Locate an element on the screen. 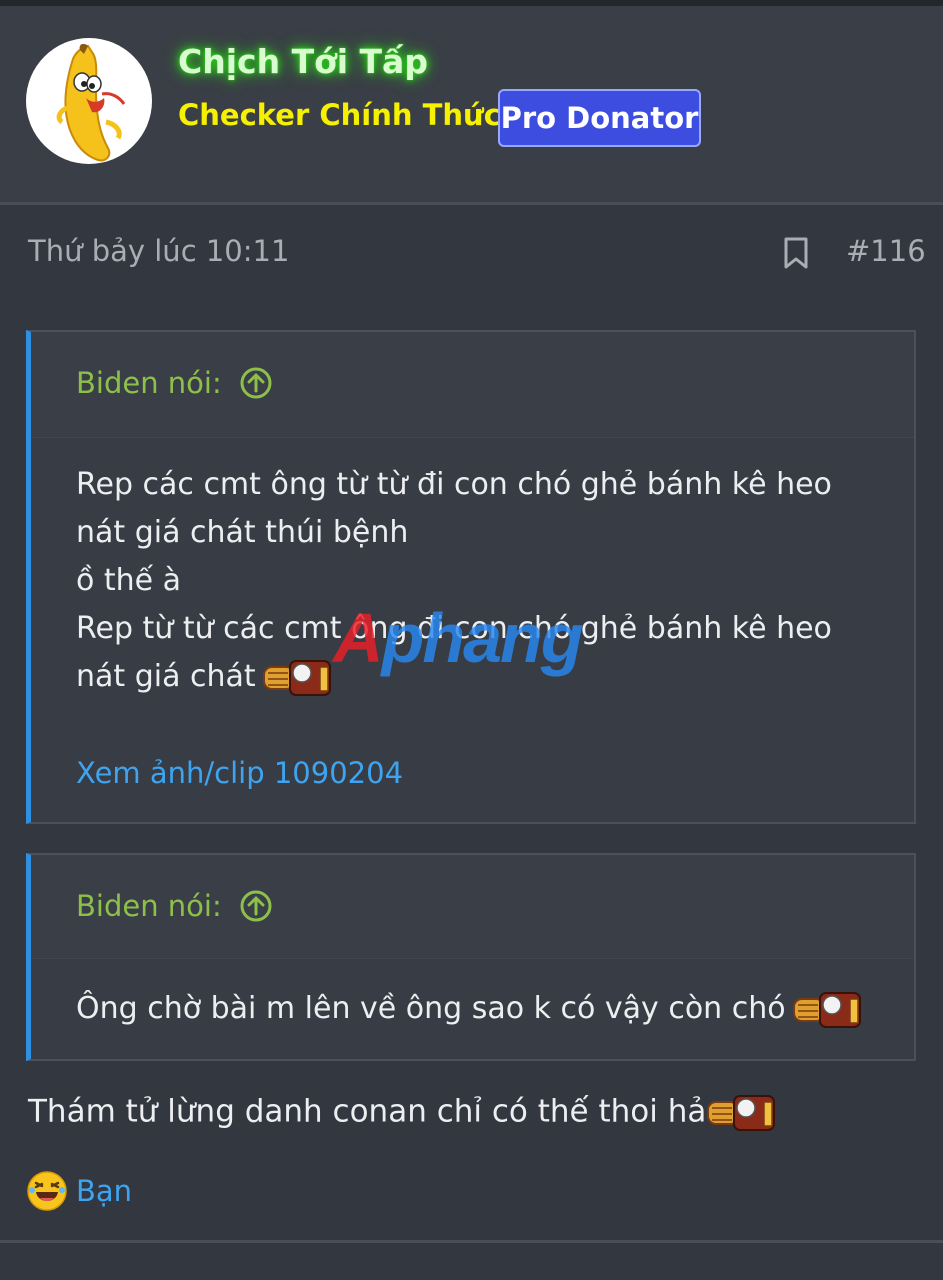  laughing-emoji-icon is located at coordinates (47, 1191).